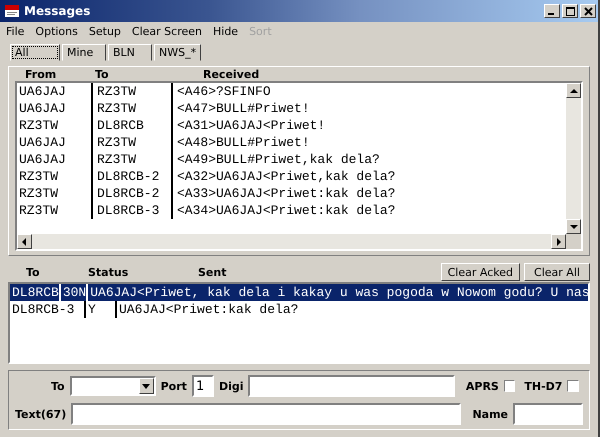 Image resolution: width=600 pixels, height=437 pixels. I want to click on column-header: Received, so click(231, 74).